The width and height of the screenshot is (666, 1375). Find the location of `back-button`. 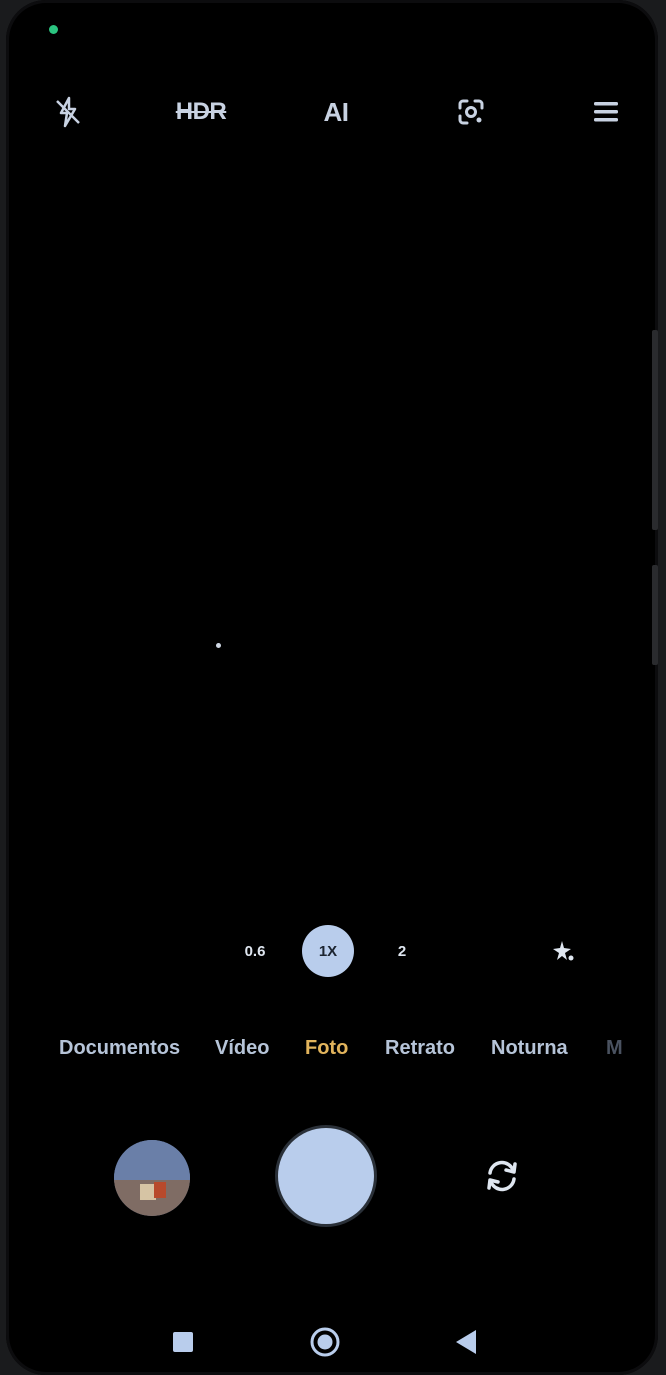

back-button is located at coordinates (466, 1342).